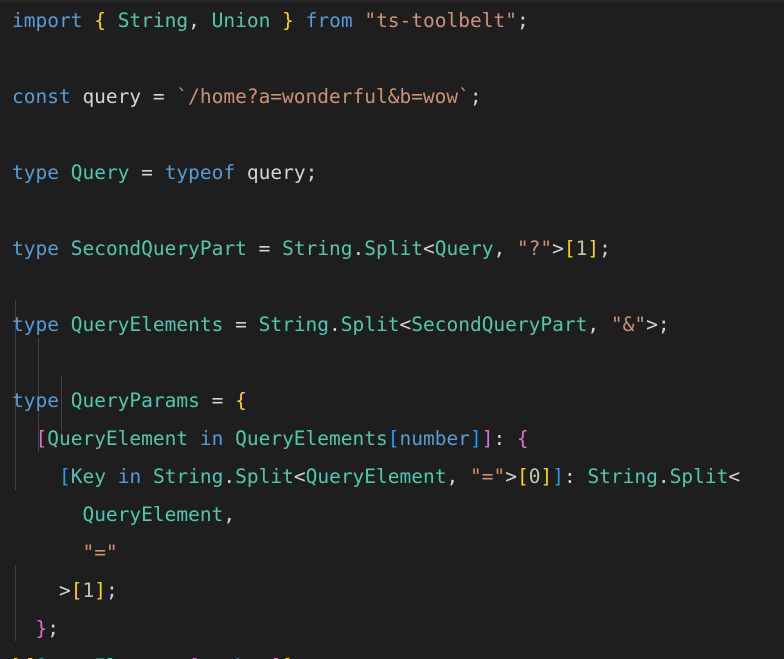 Image resolution: width=784 pixels, height=659 pixels. Describe the element at coordinates (392, 515) in the screenshot. I see `code-line: QueryElement,` at that location.